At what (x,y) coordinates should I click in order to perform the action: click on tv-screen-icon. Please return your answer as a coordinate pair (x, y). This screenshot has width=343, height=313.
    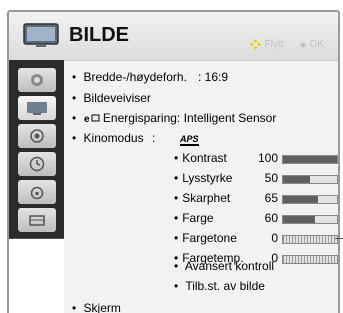
    Looking at the image, I should click on (41, 35).